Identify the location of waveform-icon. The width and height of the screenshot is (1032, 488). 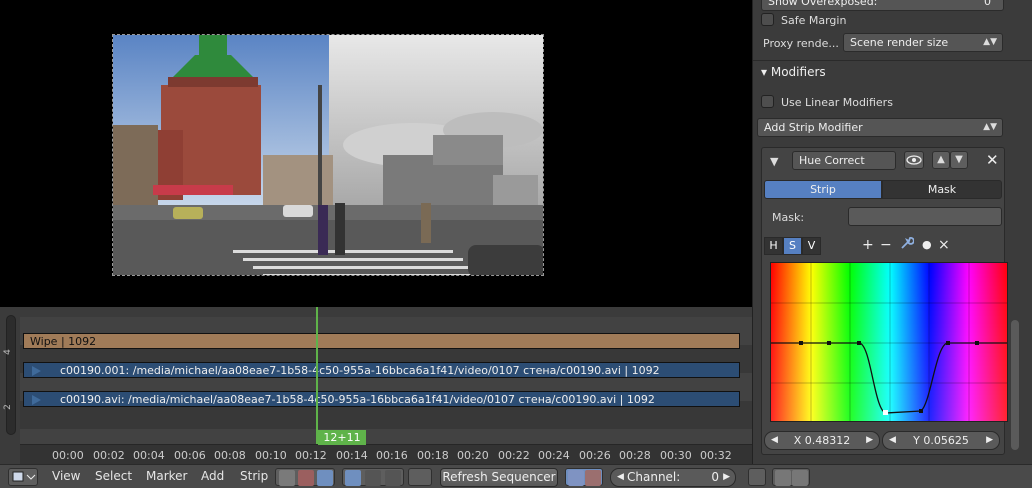
(393, 478).